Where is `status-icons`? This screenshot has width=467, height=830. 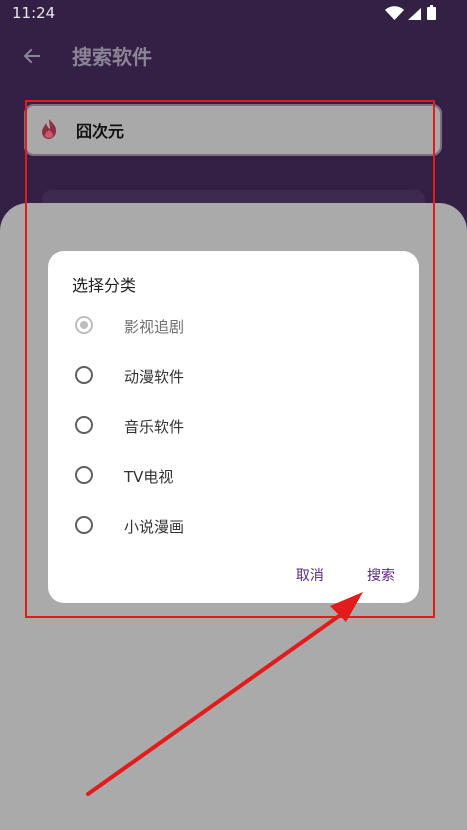
status-icons is located at coordinates (412, 13).